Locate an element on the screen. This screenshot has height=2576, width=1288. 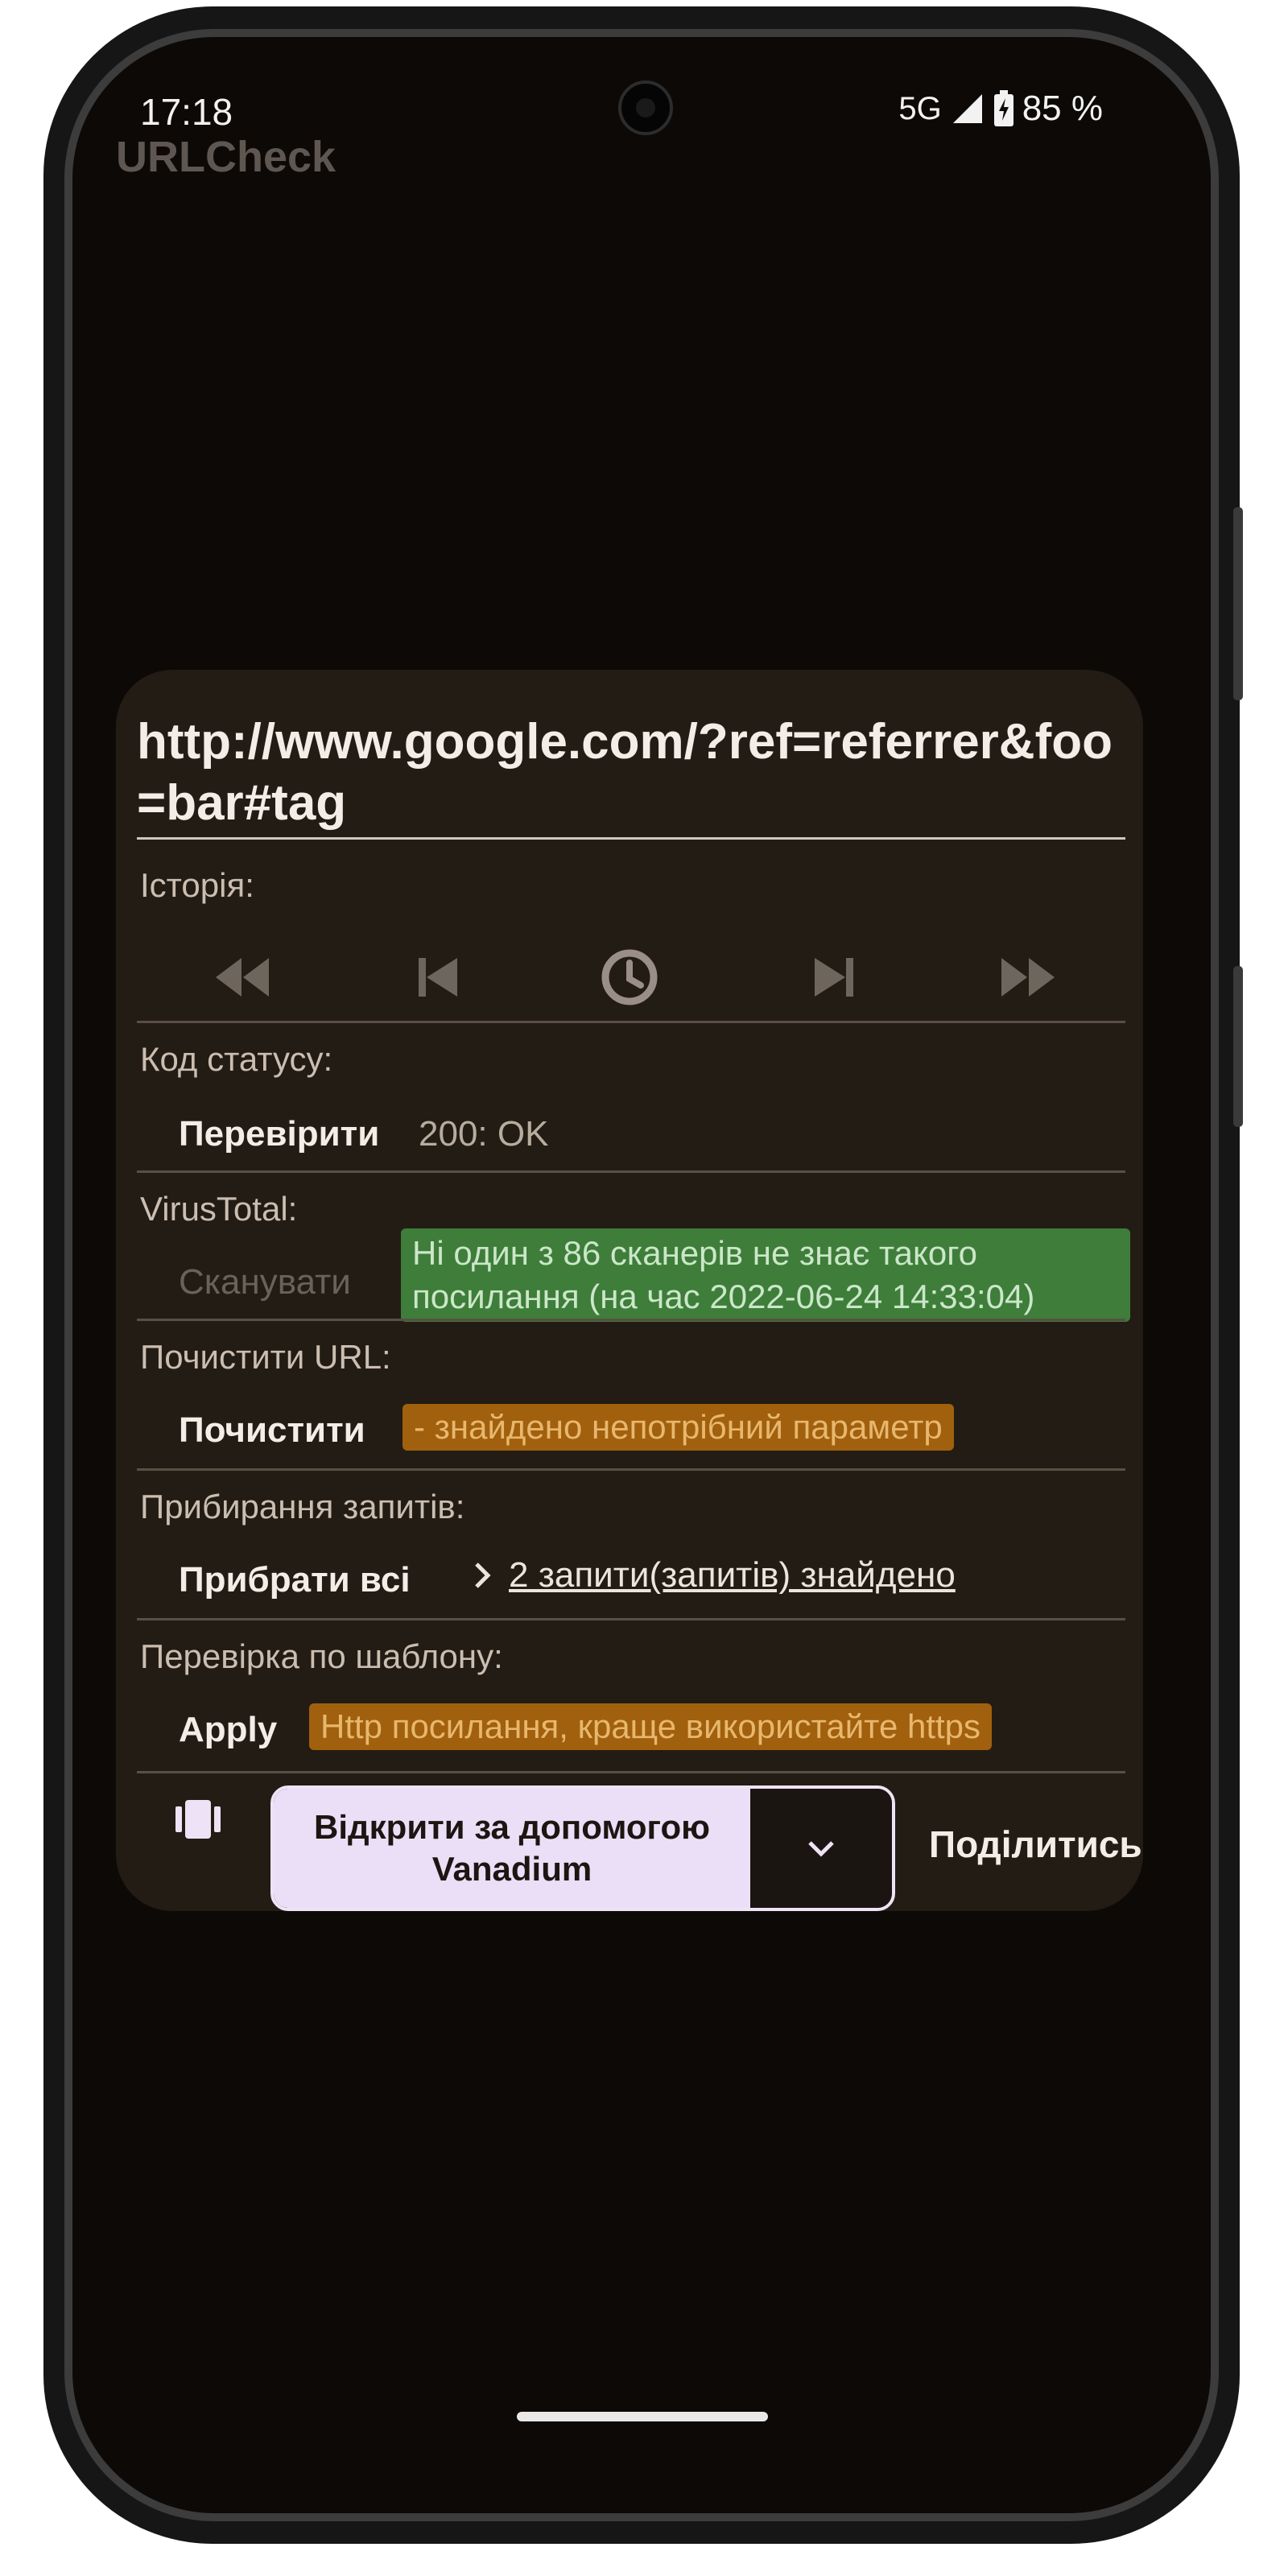
url-underline is located at coordinates (631, 838).